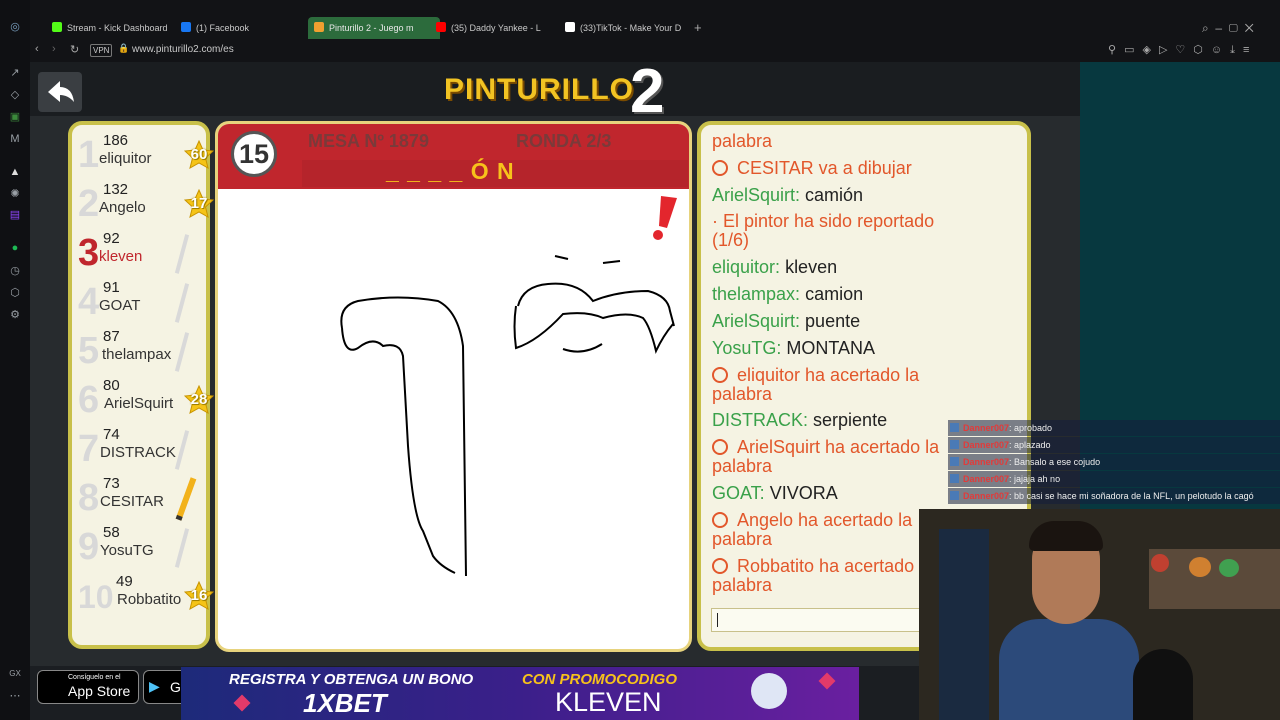  I want to click on download-icon: ⤓, so click(1236, 50).